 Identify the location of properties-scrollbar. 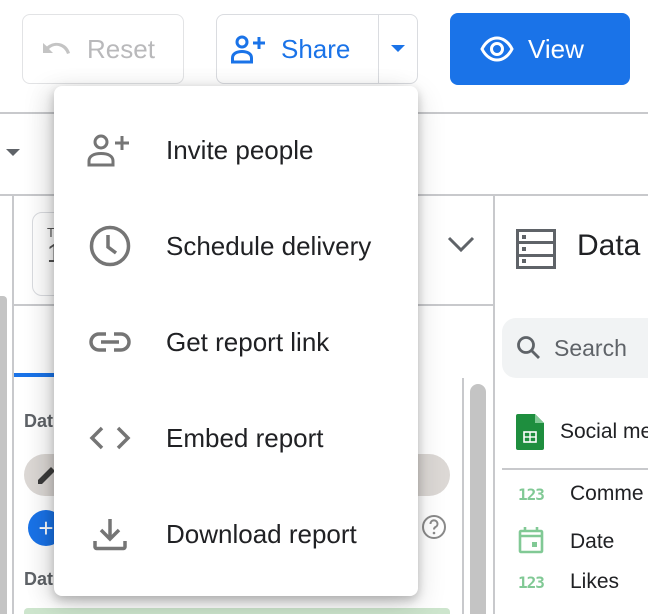
(478, 499).